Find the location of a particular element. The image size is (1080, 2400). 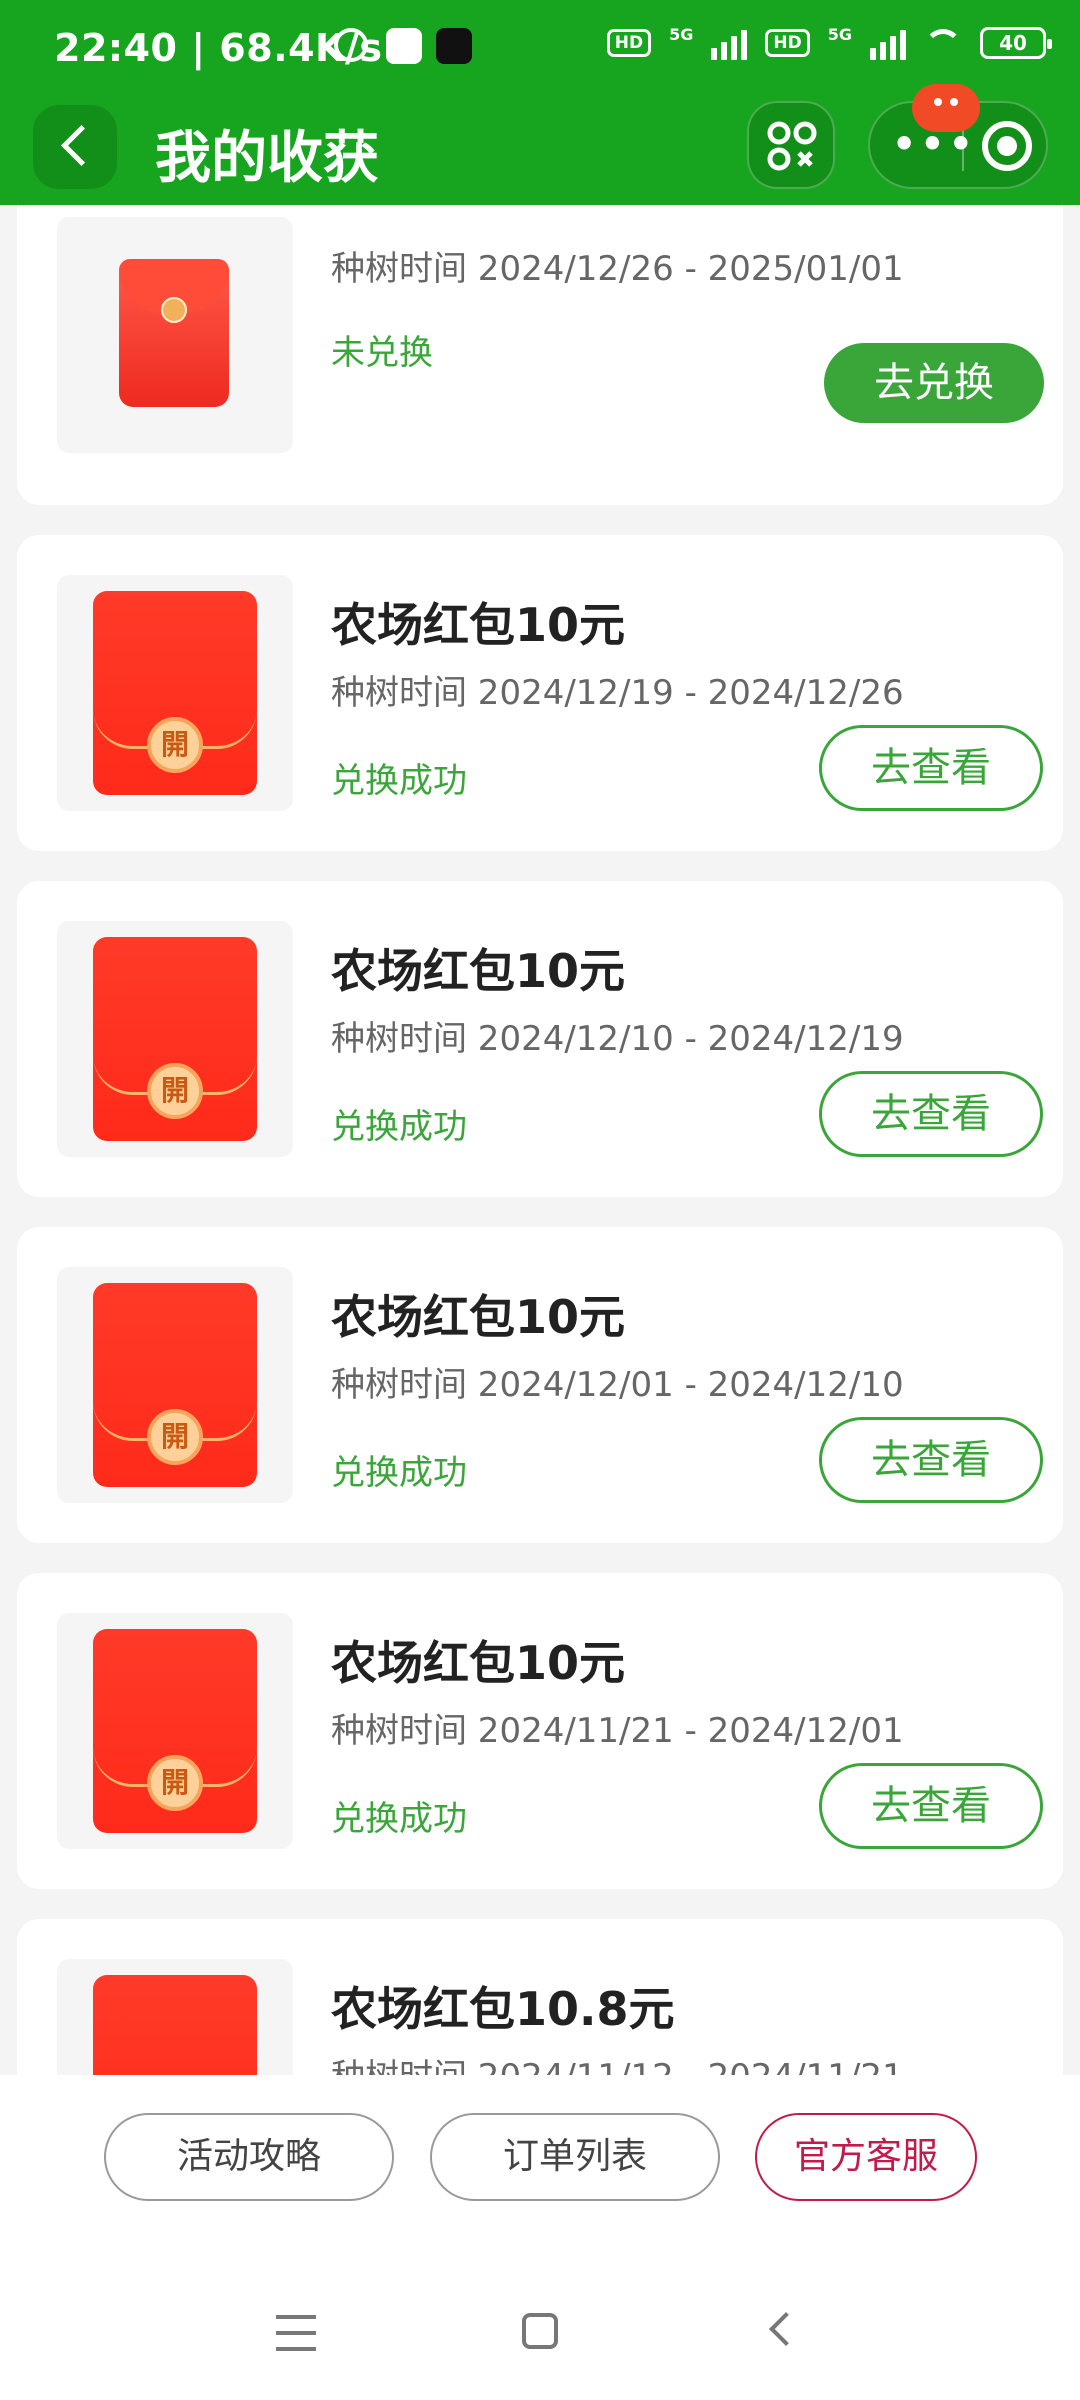

wifi-icon is located at coordinates (943, 43).